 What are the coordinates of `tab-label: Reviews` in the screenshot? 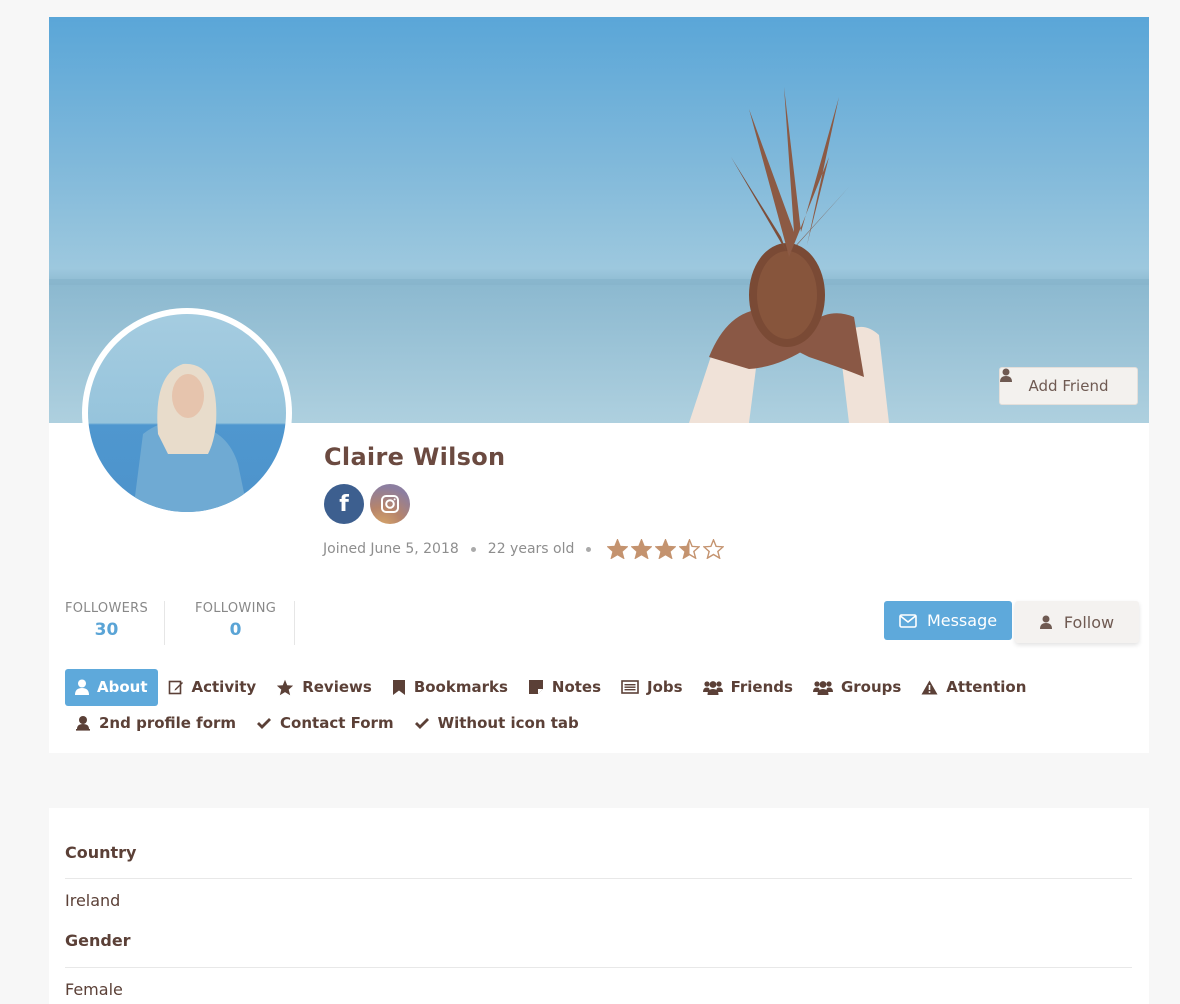 It's located at (337, 687).